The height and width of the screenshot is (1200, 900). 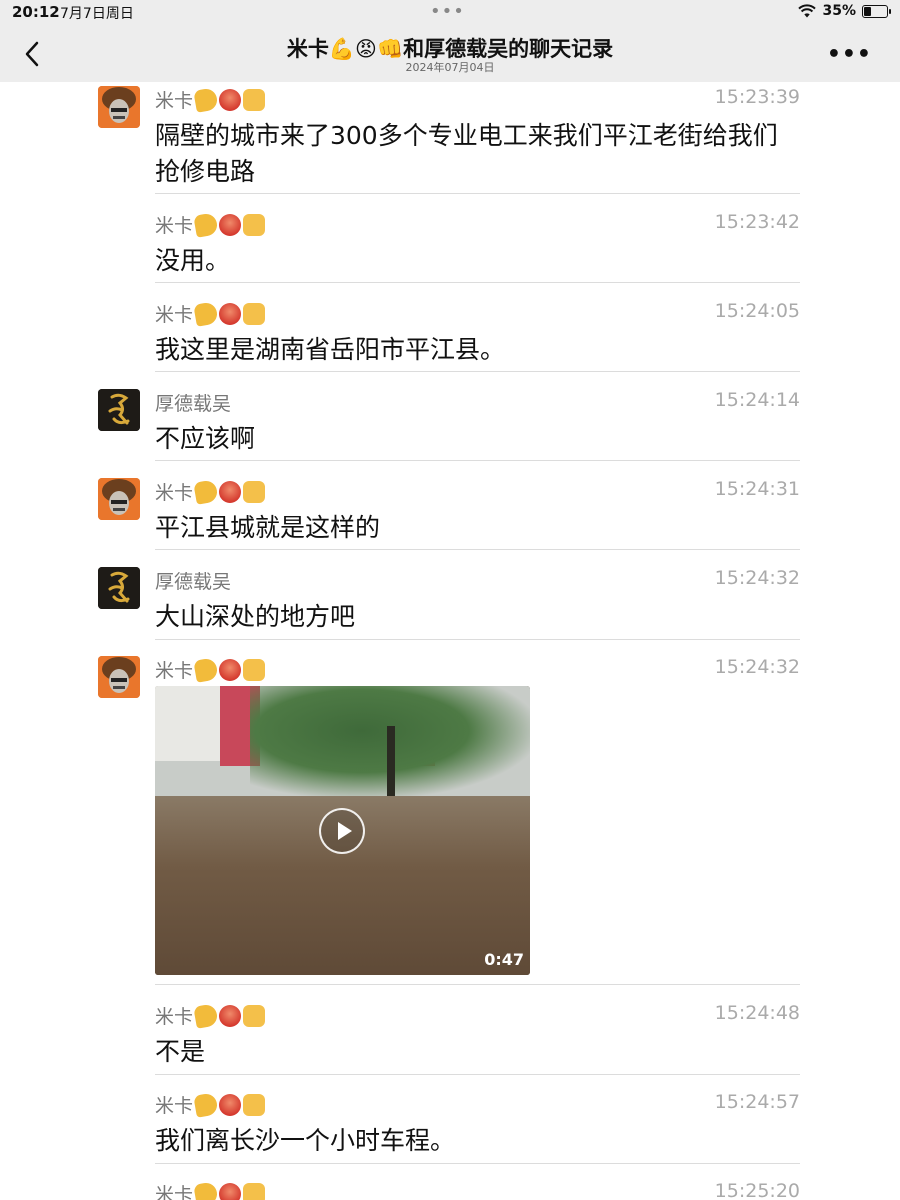 I want to click on chat-message: 米卡 15:24:05 我这里是湖南省岳阳市平江县。, so click(x=450, y=336).